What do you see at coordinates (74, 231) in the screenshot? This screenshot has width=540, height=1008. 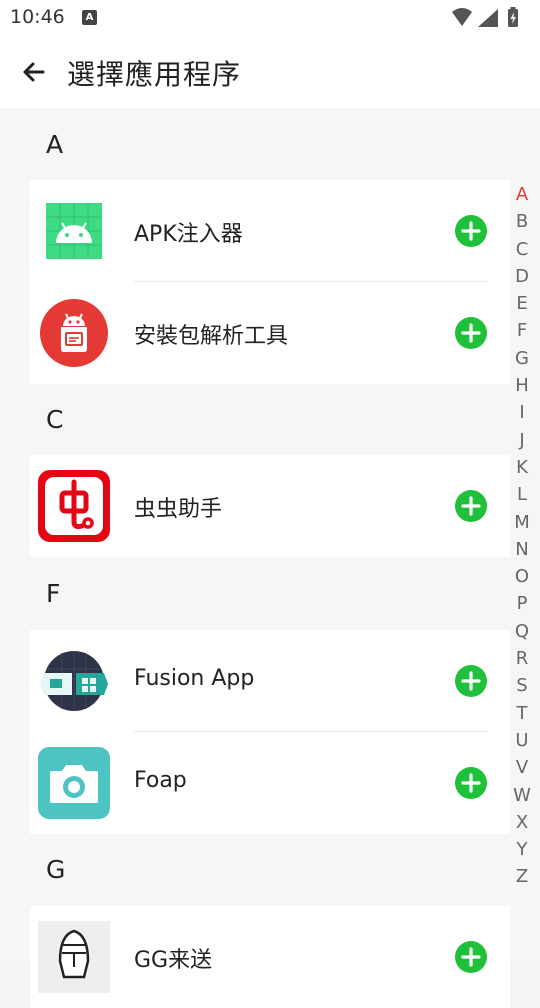 I see `android-grid-icon` at bounding box center [74, 231].